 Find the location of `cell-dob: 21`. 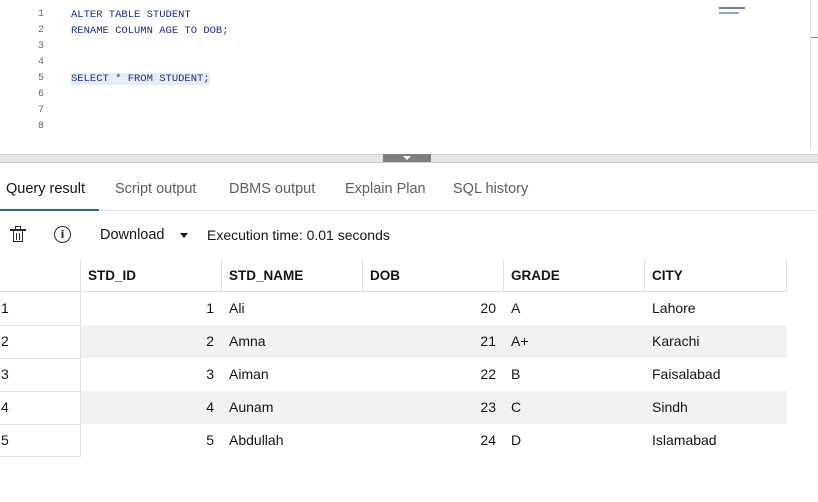

cell-dob: 21 is located at coordinates (433, 341).